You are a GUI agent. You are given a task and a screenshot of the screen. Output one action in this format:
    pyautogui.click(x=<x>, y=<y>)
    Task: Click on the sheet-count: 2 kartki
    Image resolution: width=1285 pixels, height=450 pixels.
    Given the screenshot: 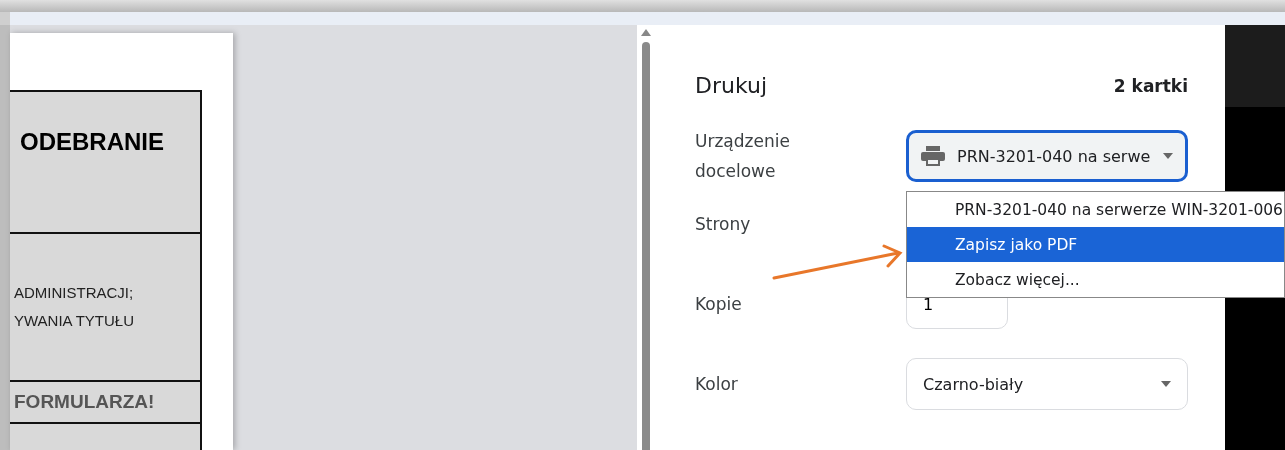 What is the action you would take?
    pyautogui.click(x=1150, y=85)
    